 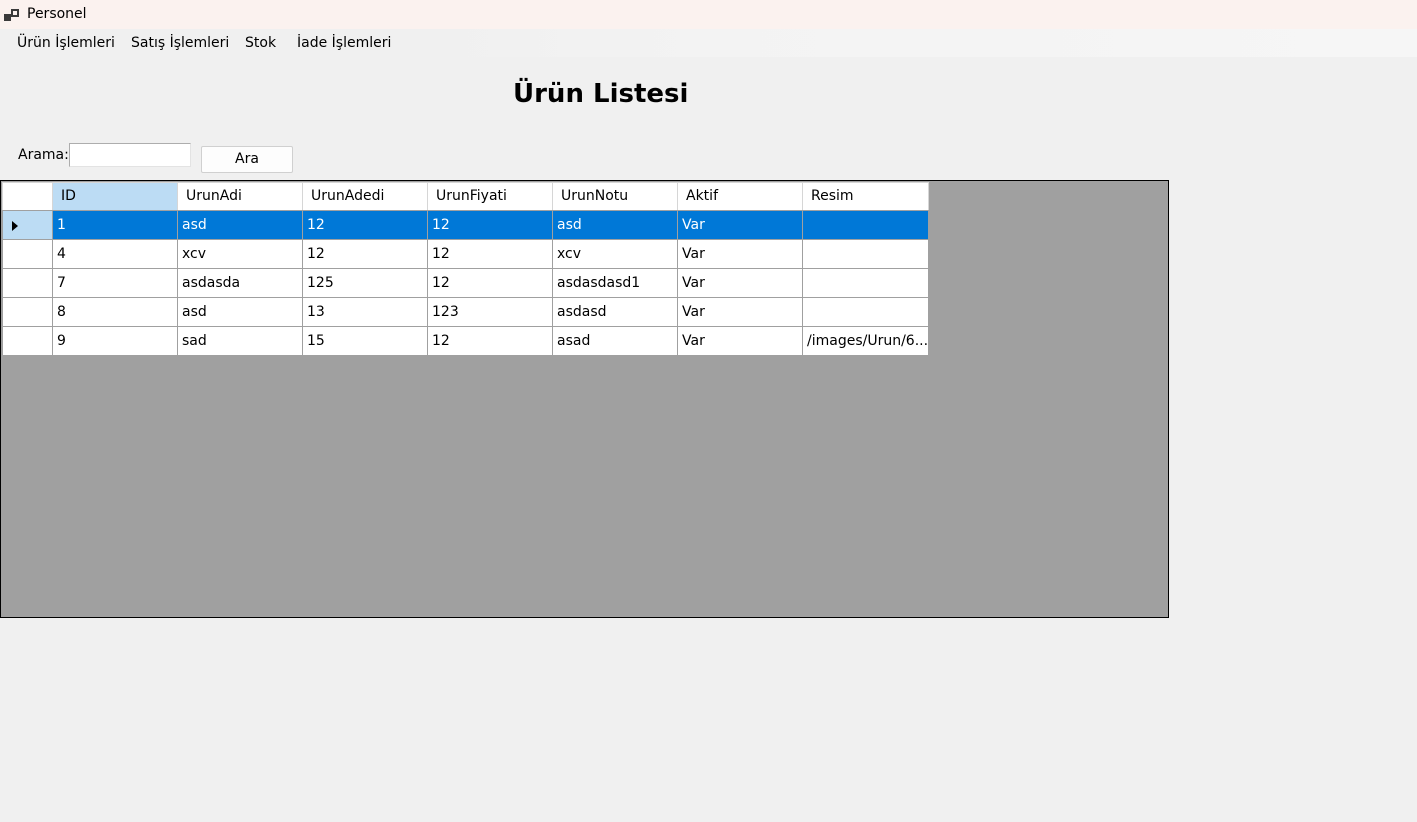 I want to click on table-row: 7 asdasda 125 12 asdasdasd1 Var, so click(x=466, y=283).